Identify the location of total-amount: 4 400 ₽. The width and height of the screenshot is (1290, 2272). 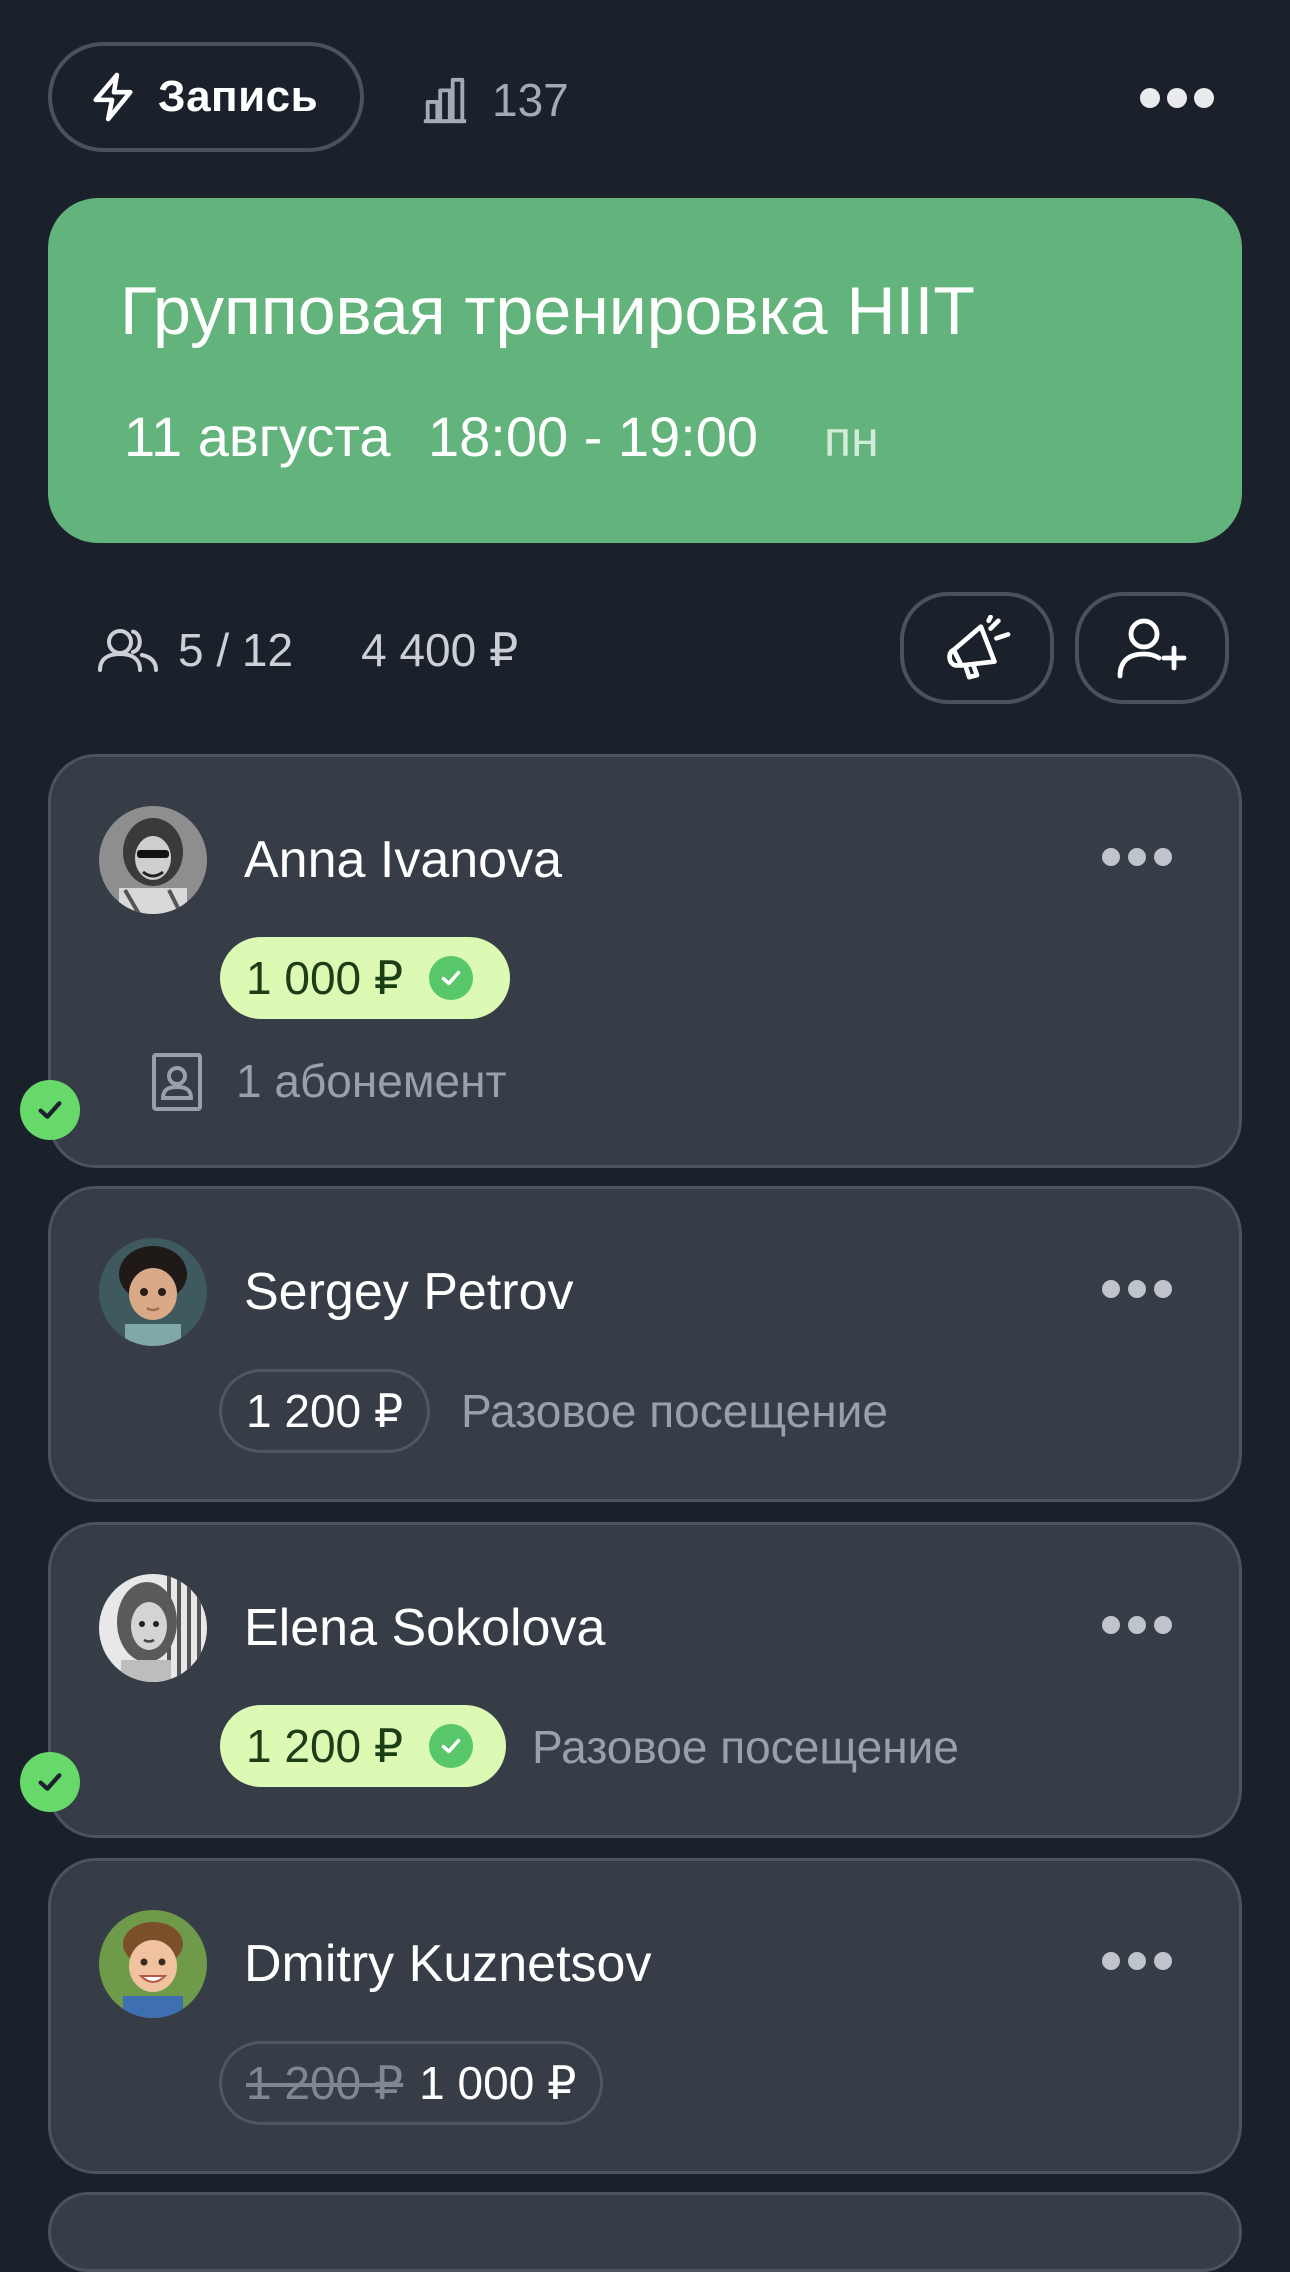
(440, 650).